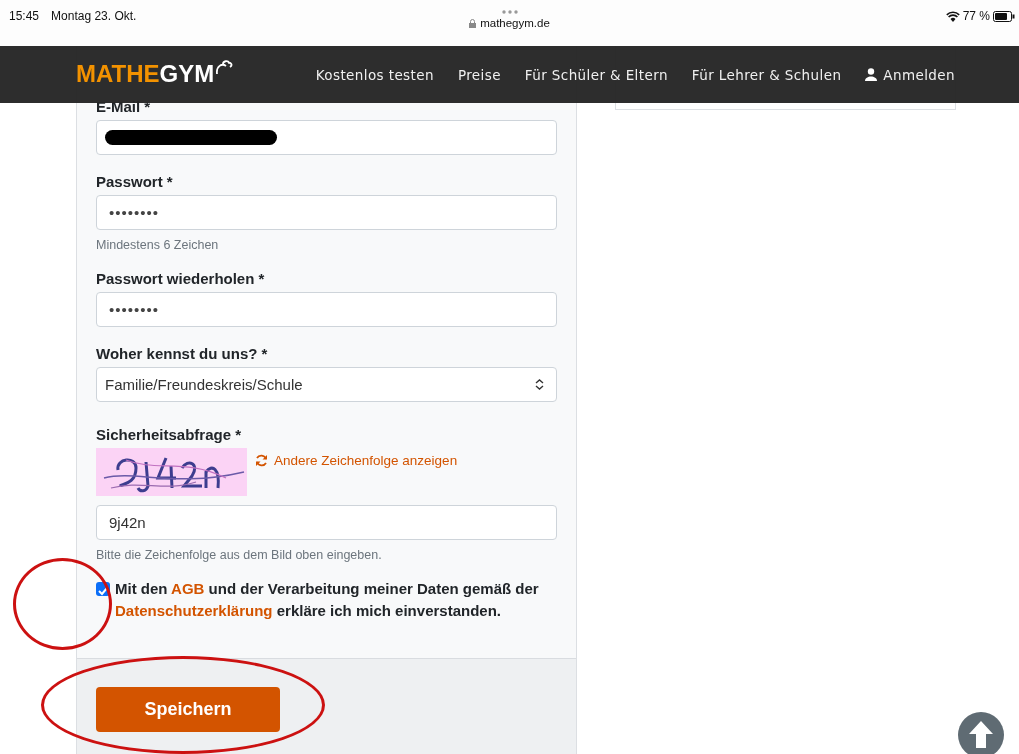  What do you see at coordinates (261, 460) in the screenshot?
I see `refresh-icon` at bounding box center [261, 460].